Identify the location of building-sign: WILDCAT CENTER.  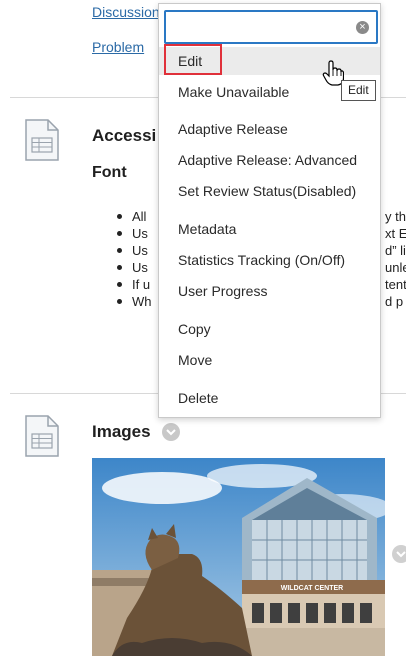
(312, 588).